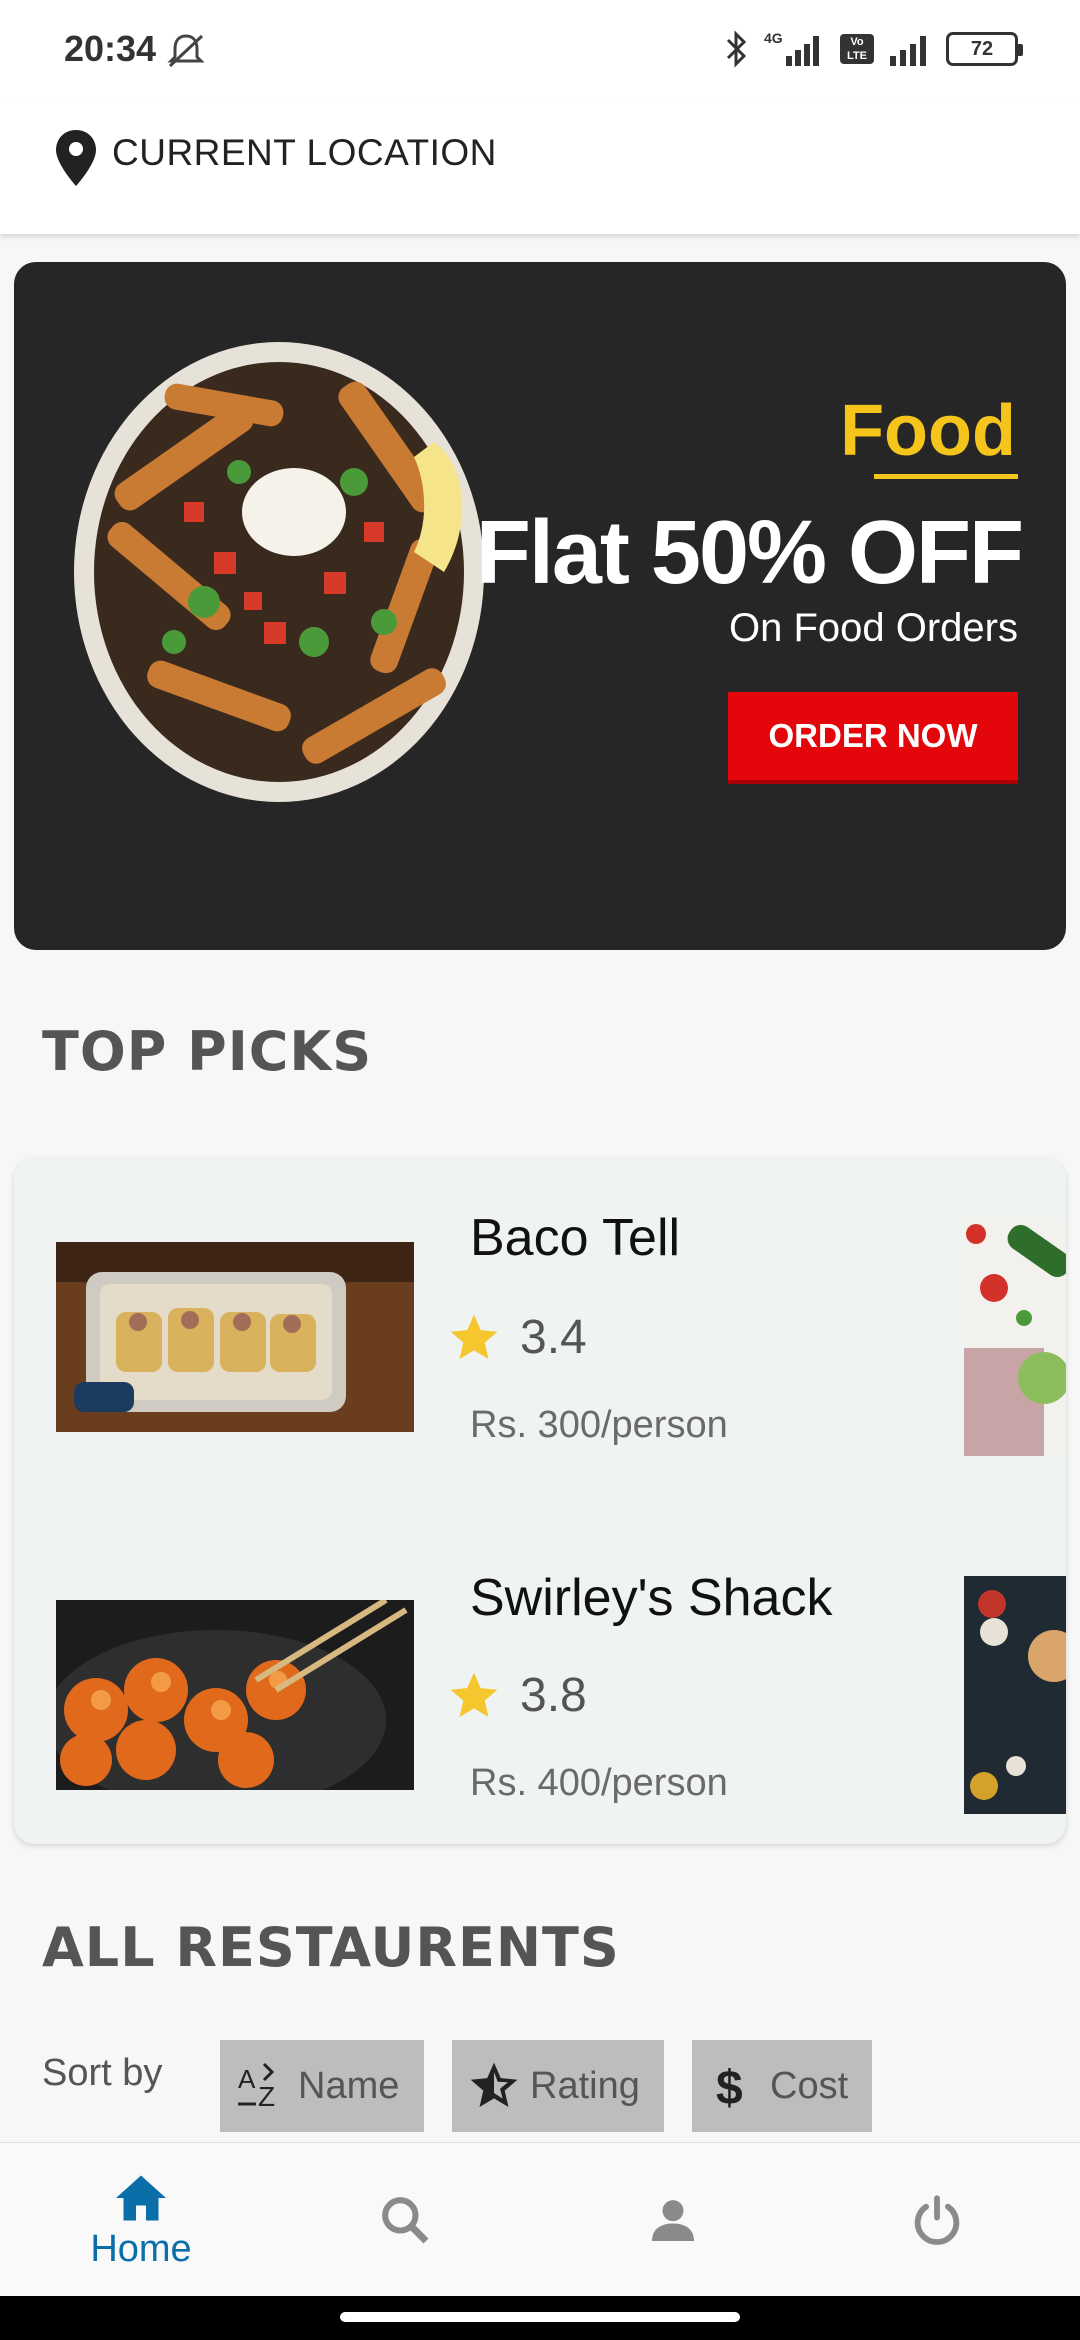 This screenshot has width=1080, height=2340. Describe the element at coordinates (585, 2085) in the screenshot. I see `sort-rating-label: Rating` at that location.